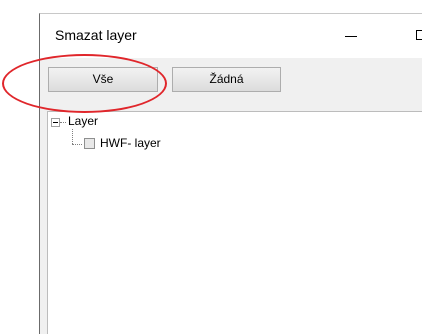 The height and width of the screenshot is (334, 422). What do you see at coordinates (231, 36) in the screenshot?
I see `title-bar: Smazat layer` at bounding box center [231, 36].